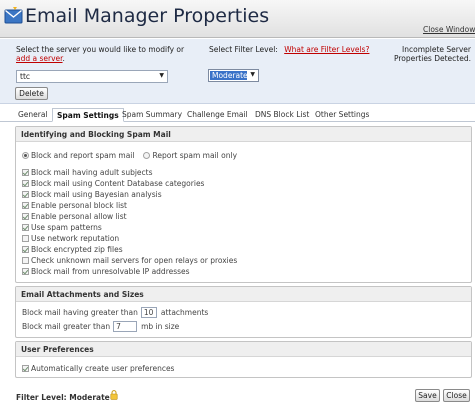 The height and width of the screenshot is (406, 475). I want to click on radio-report-only, so click(147, 155).